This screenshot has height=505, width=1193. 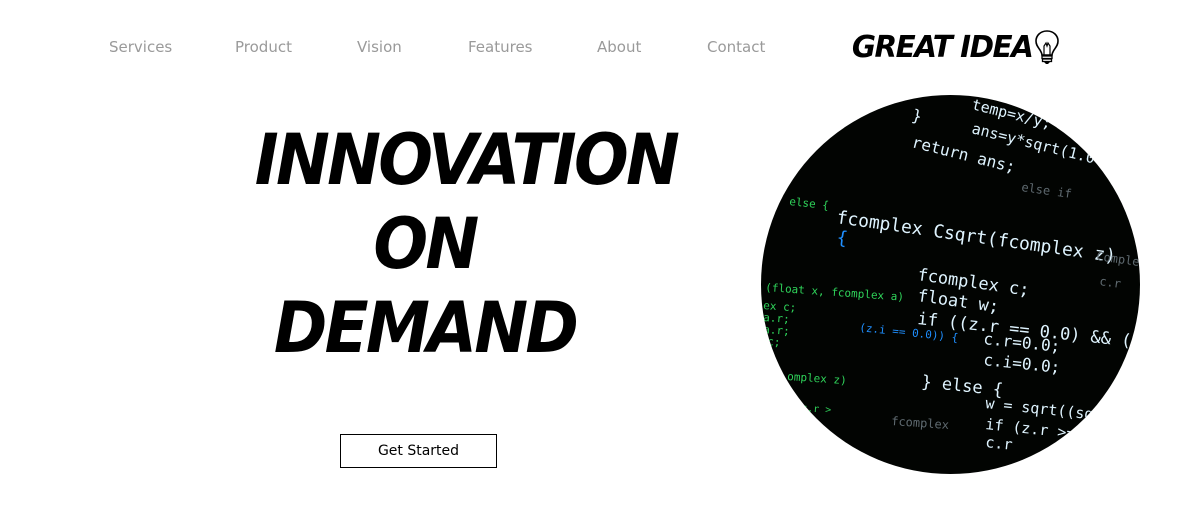 I want to click on hero-line-3: DEMAND, so click(x=426, y=328).